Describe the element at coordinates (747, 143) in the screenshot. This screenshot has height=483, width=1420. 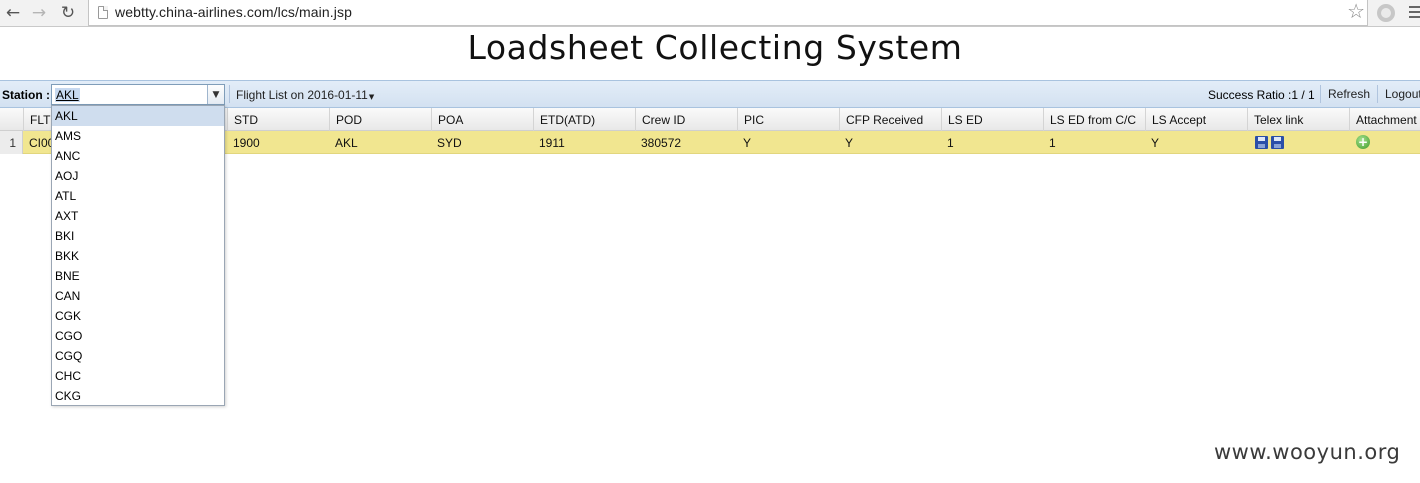
I see `cell-pic: Y` at that location.